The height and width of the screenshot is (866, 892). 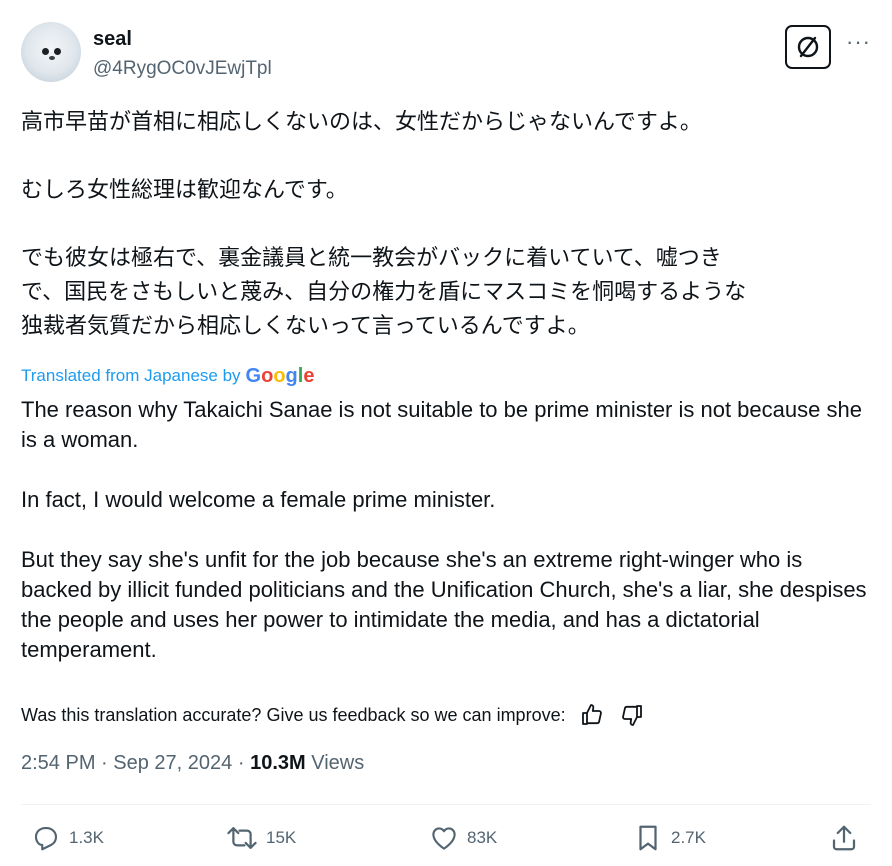 I want to click on thumbs-up-icon, so click(x=592, y=715).